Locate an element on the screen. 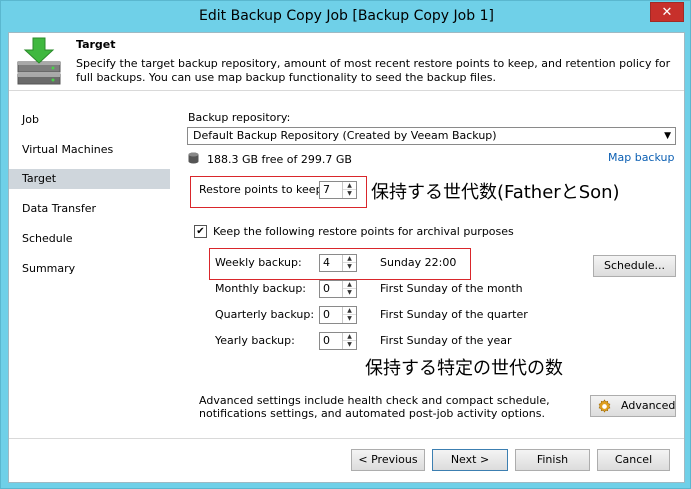  weekly-backup-label: Weekly backup: is located at coordinates (258, 262).